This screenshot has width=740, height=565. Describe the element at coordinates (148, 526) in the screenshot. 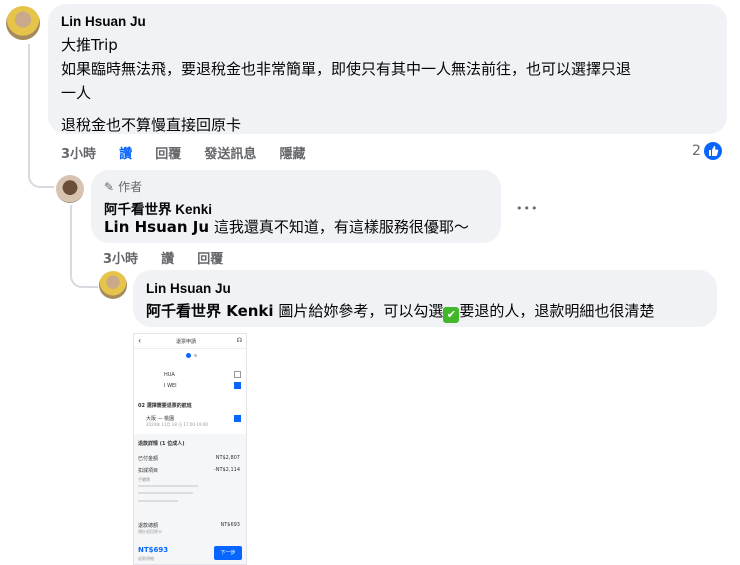

I see `screenshot-label: 退款總額` at that location.